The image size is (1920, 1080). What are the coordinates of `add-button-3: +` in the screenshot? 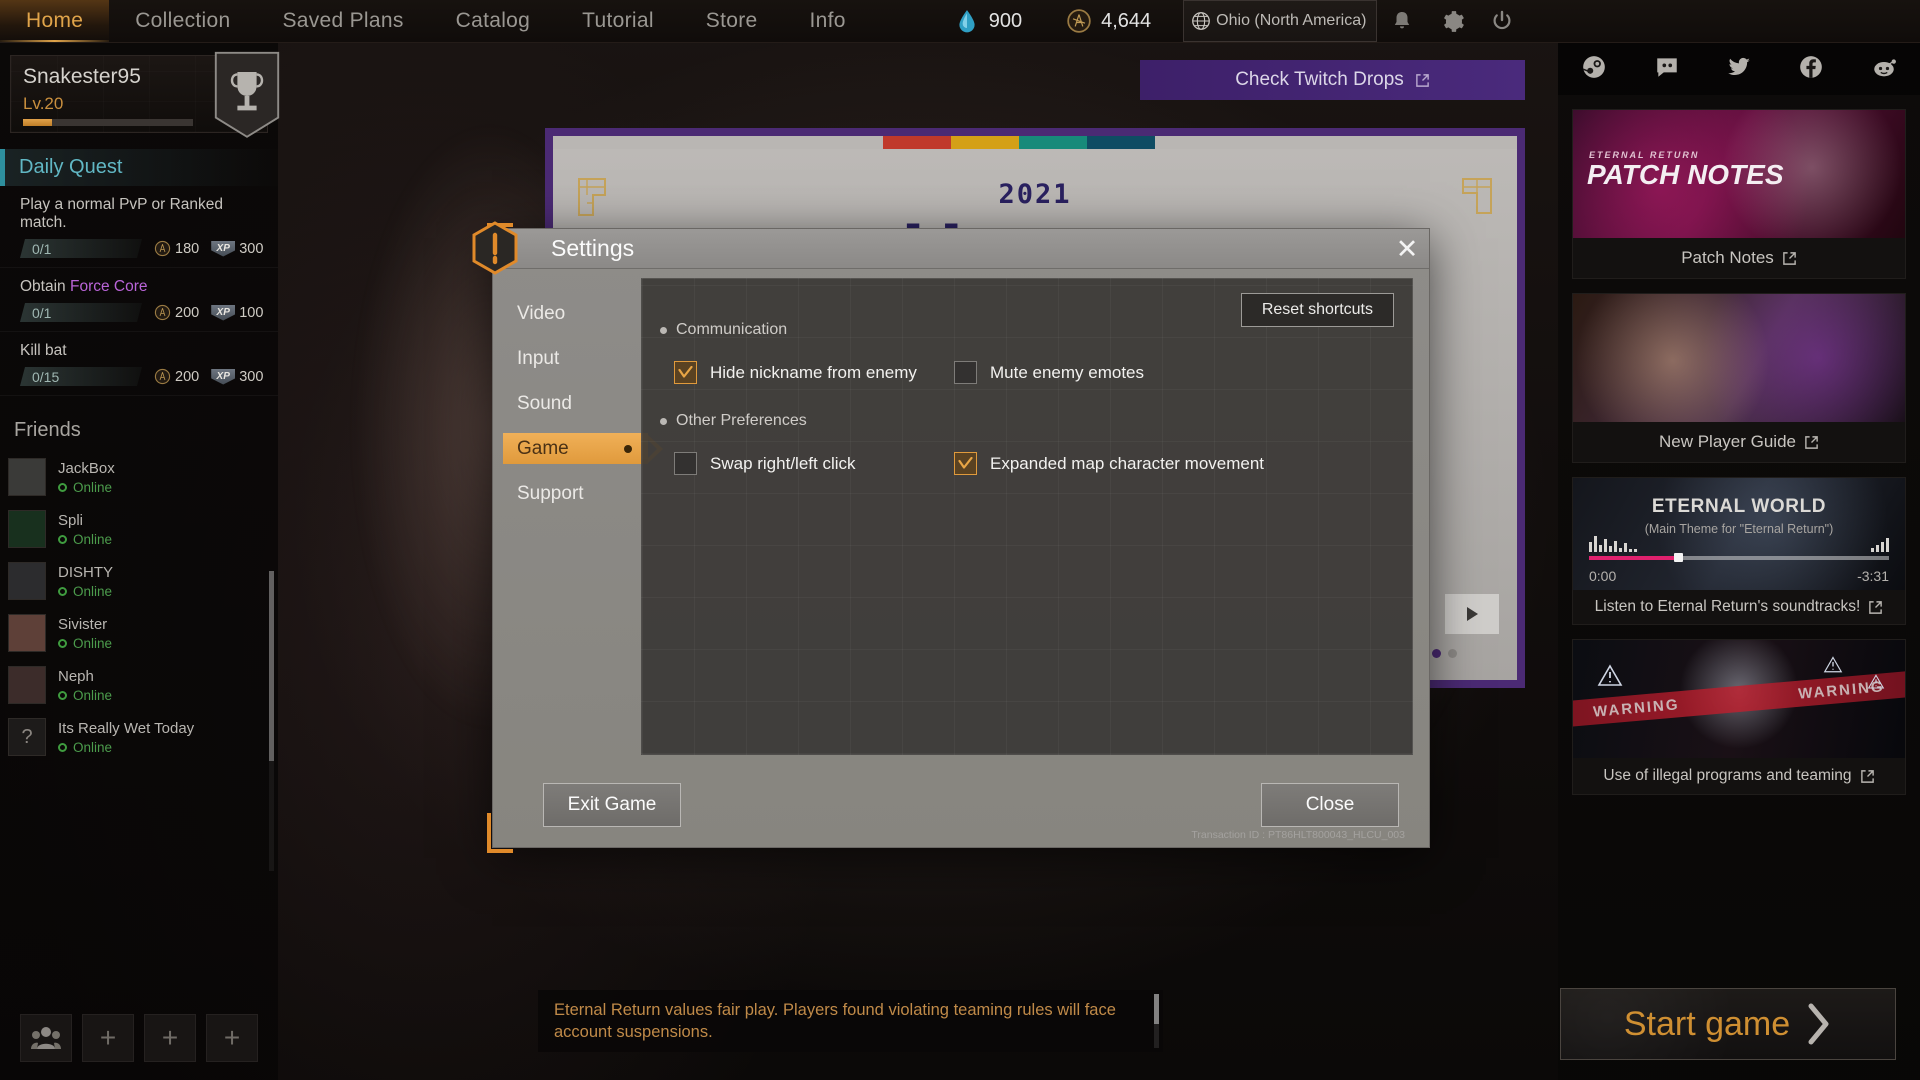 It's located at (232, 1038).